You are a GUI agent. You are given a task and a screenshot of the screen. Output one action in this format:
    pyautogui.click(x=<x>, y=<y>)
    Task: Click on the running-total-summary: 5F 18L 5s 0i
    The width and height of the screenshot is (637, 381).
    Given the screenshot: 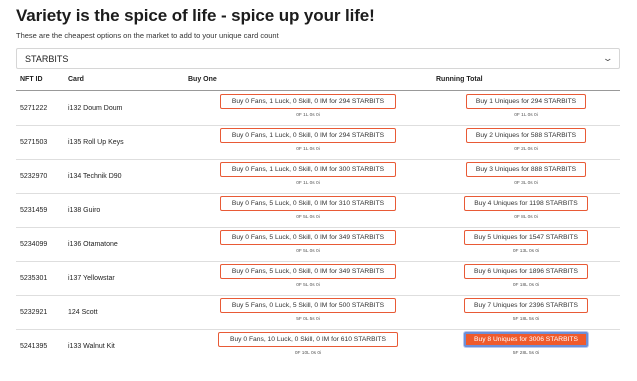 What is the action you would take?
    pyautogui.click(x=526, y=319)
    